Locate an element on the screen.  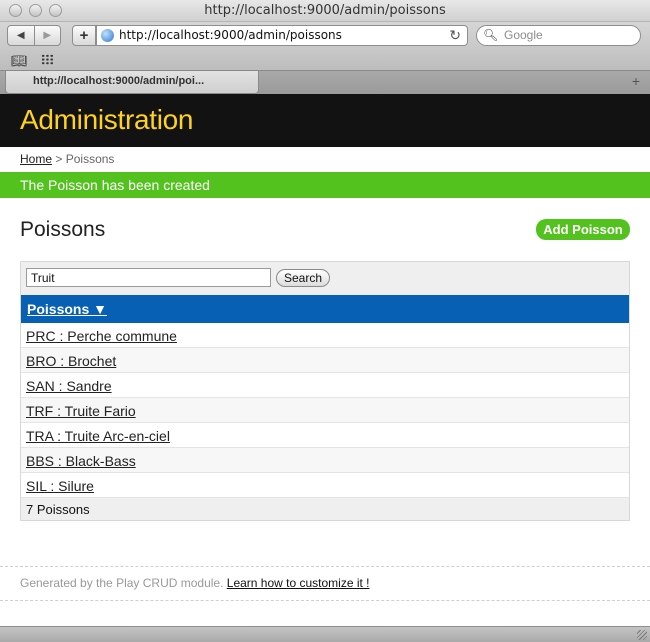
poisson-link: TRF : Truite Fario is located at coordinates (81, 411).